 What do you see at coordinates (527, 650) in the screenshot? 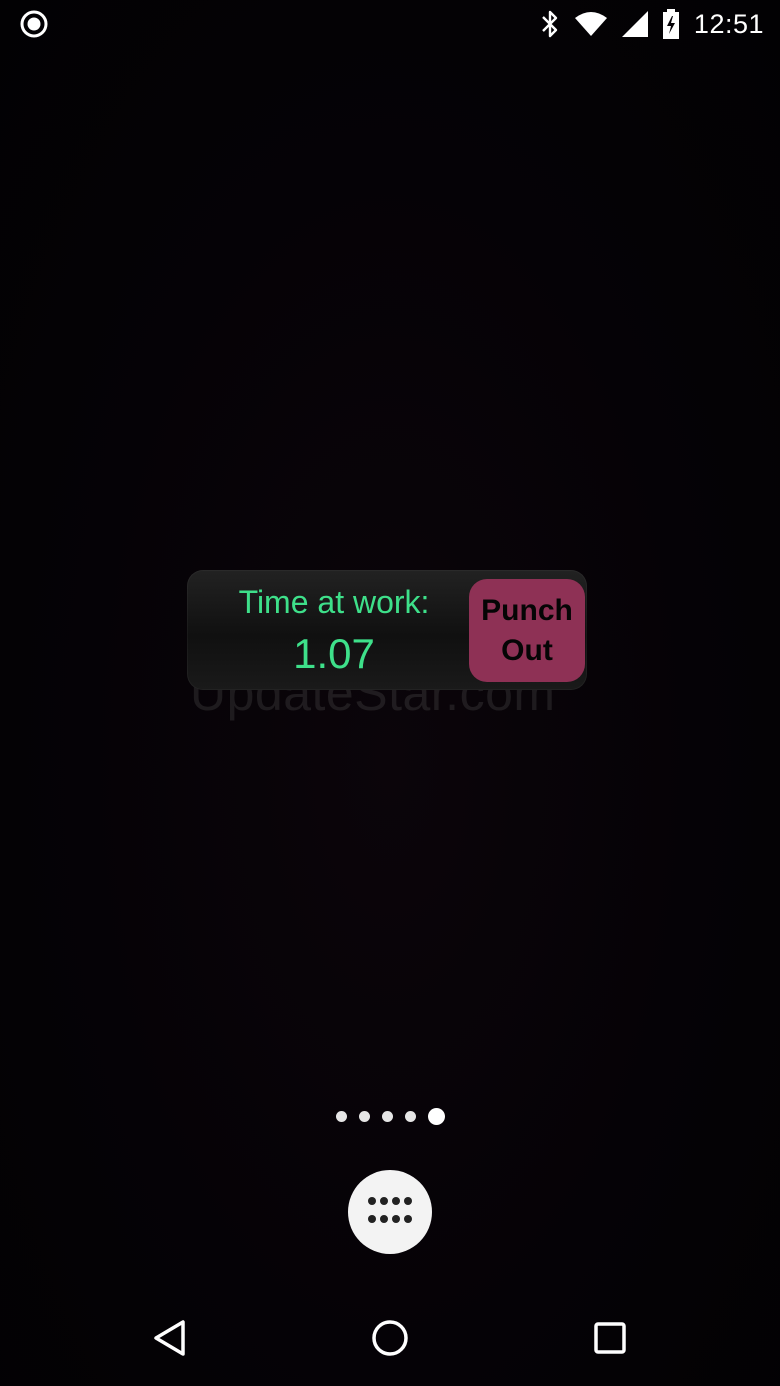
I see `punch-out-button-line2: Out` at bounding box center [527, 650].